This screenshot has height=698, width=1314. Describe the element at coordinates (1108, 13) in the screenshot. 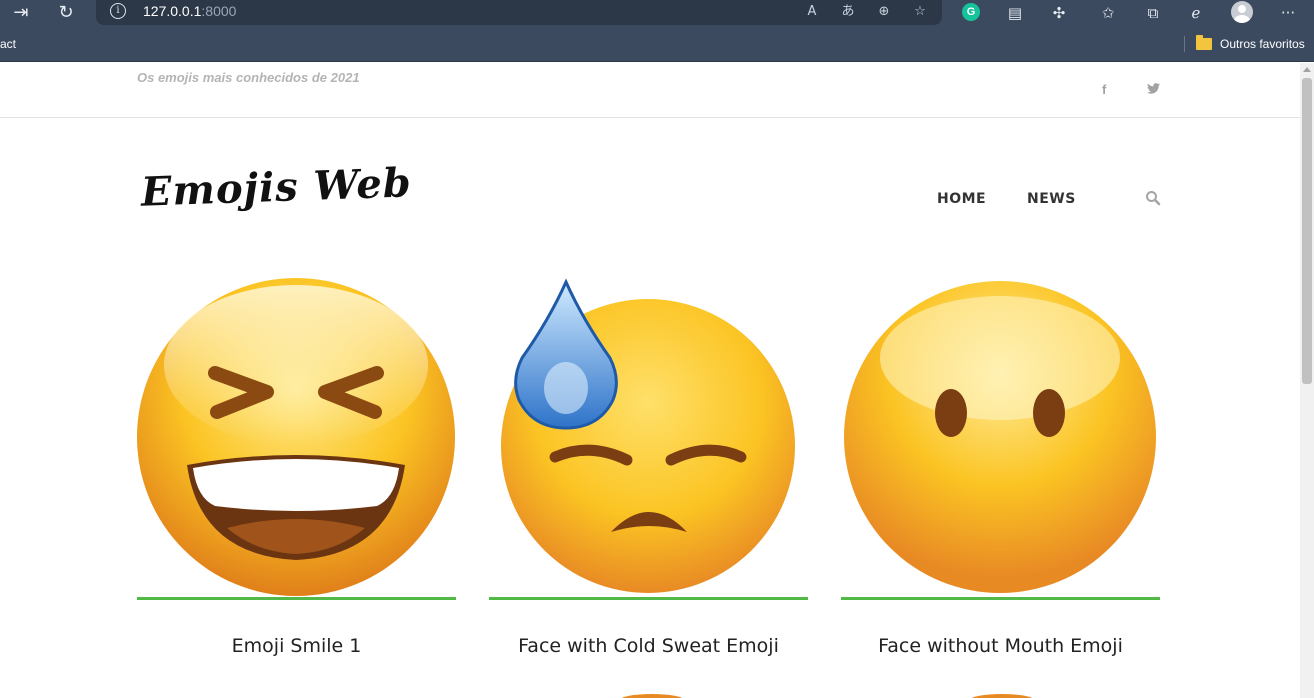

I see `favorites-icon: ✩` at that location.